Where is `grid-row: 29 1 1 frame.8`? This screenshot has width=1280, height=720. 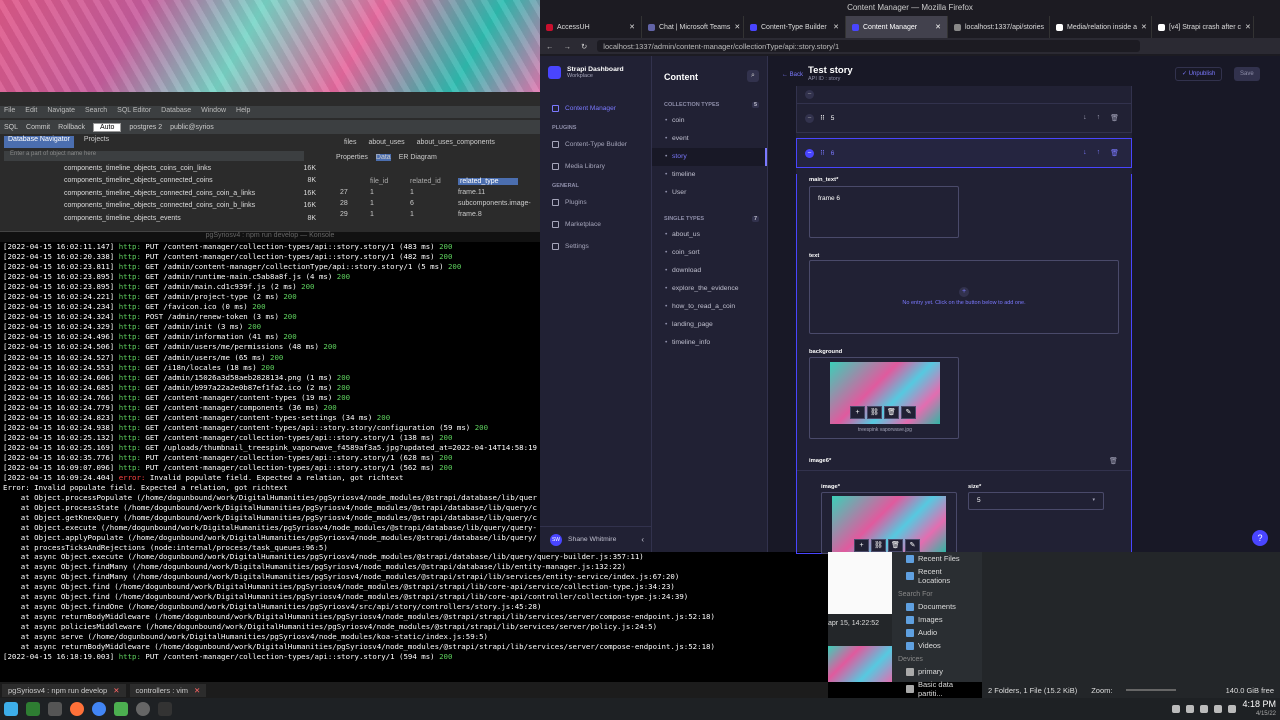
grid-row: 29 1 1 frame.8 is located at coordinates (440, 214).